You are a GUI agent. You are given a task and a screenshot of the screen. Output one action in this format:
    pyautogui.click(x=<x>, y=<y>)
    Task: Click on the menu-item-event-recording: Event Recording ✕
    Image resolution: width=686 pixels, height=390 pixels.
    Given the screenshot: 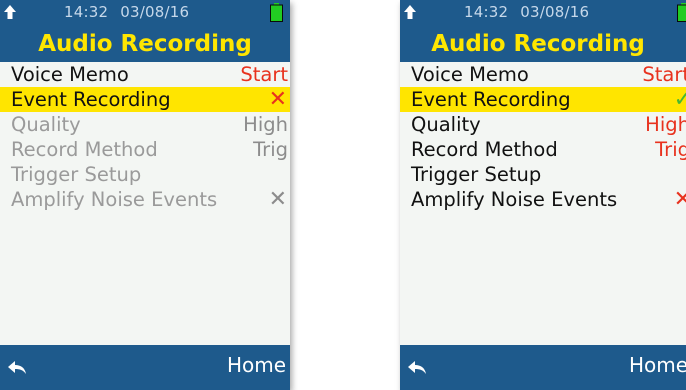 What is the action you would take?
    pyautogui.click(x=145, y=99)
    